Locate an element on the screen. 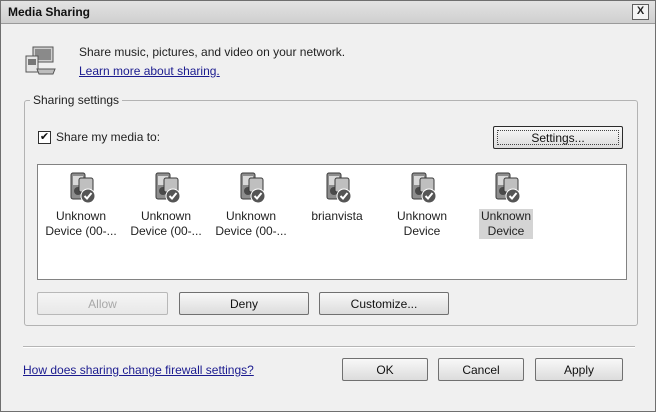 Image resolution: width=656 pixels, height=412 pixels. device-label: brianvista is located at coordinates (337, 216).